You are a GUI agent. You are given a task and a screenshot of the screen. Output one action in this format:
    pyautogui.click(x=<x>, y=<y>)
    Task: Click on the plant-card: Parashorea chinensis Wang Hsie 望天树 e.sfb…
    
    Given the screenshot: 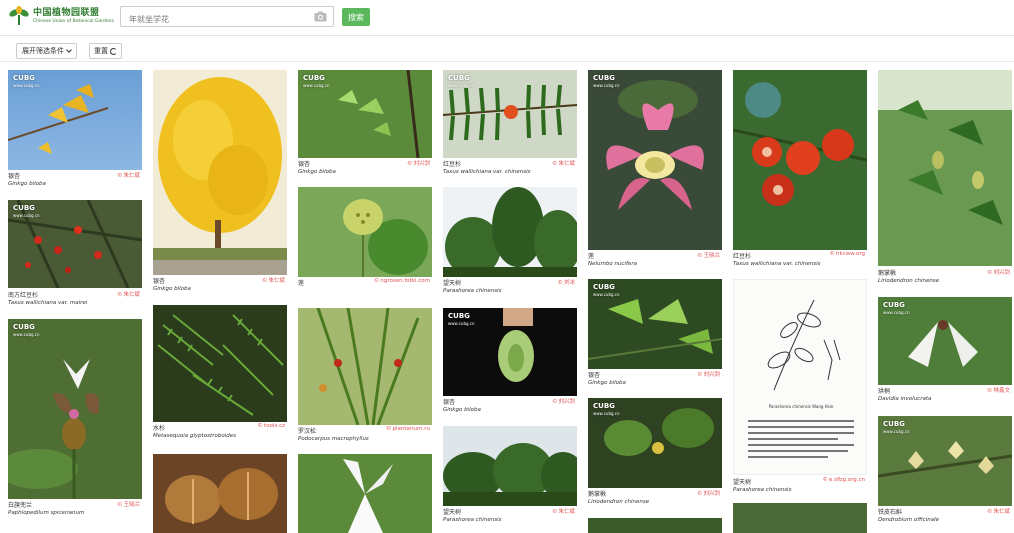 What is the action you would take?
    pyautogui.click(x=800, y=388)
    